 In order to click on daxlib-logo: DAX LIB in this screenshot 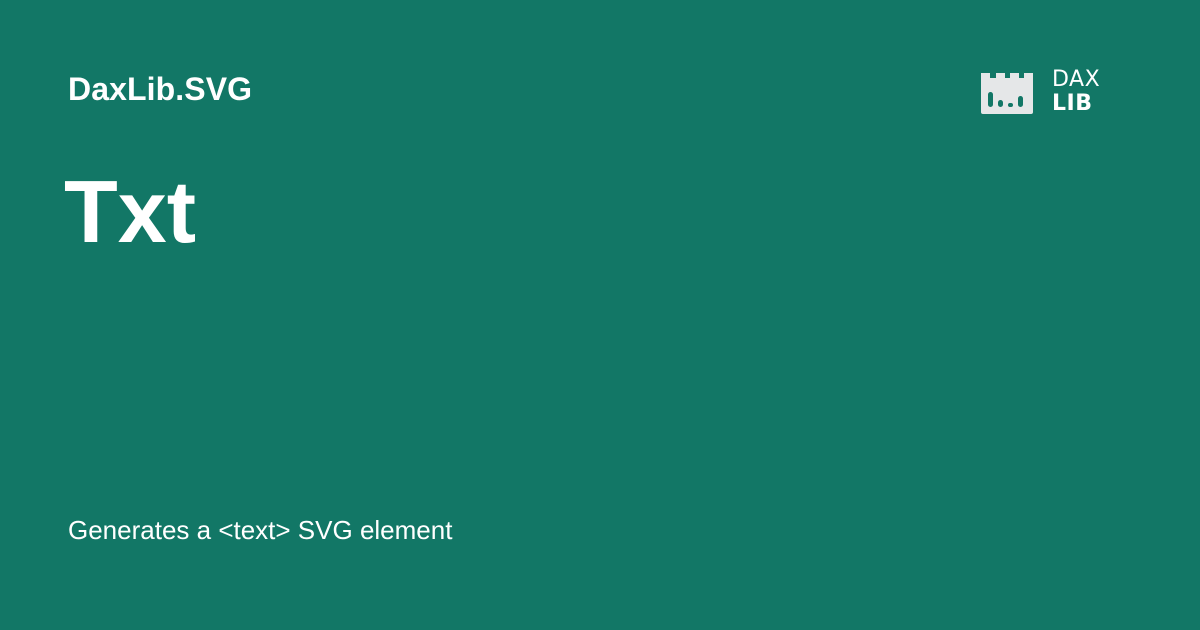, I will do `click(1044, 92)`.